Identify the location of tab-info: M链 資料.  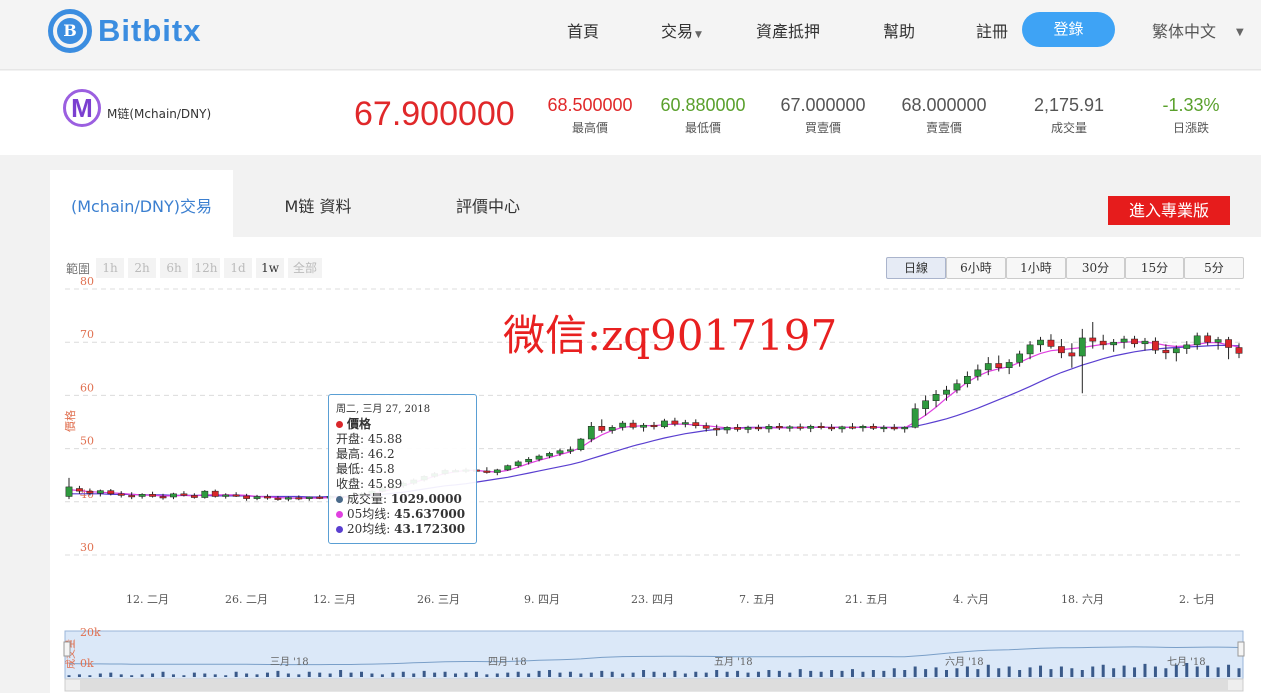
(318, 203).